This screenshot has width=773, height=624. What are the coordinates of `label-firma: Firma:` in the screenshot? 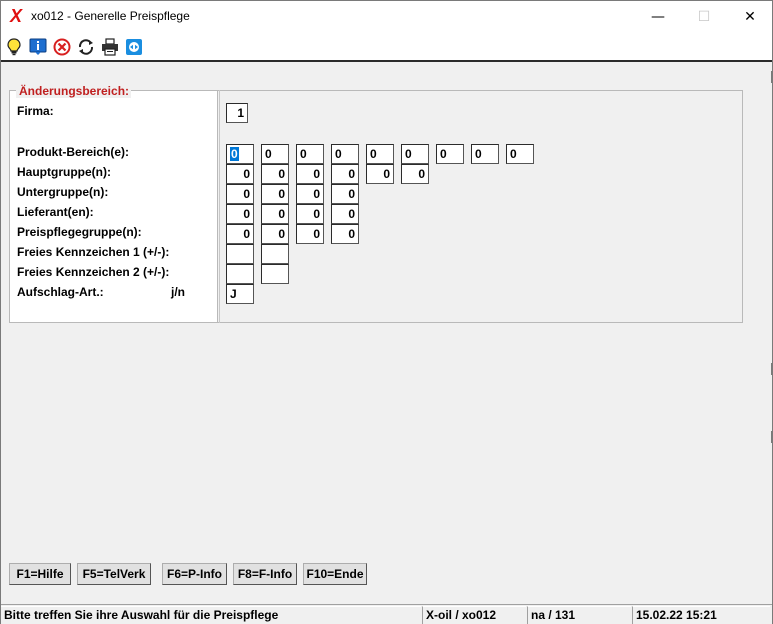 It's located at (35, 111).